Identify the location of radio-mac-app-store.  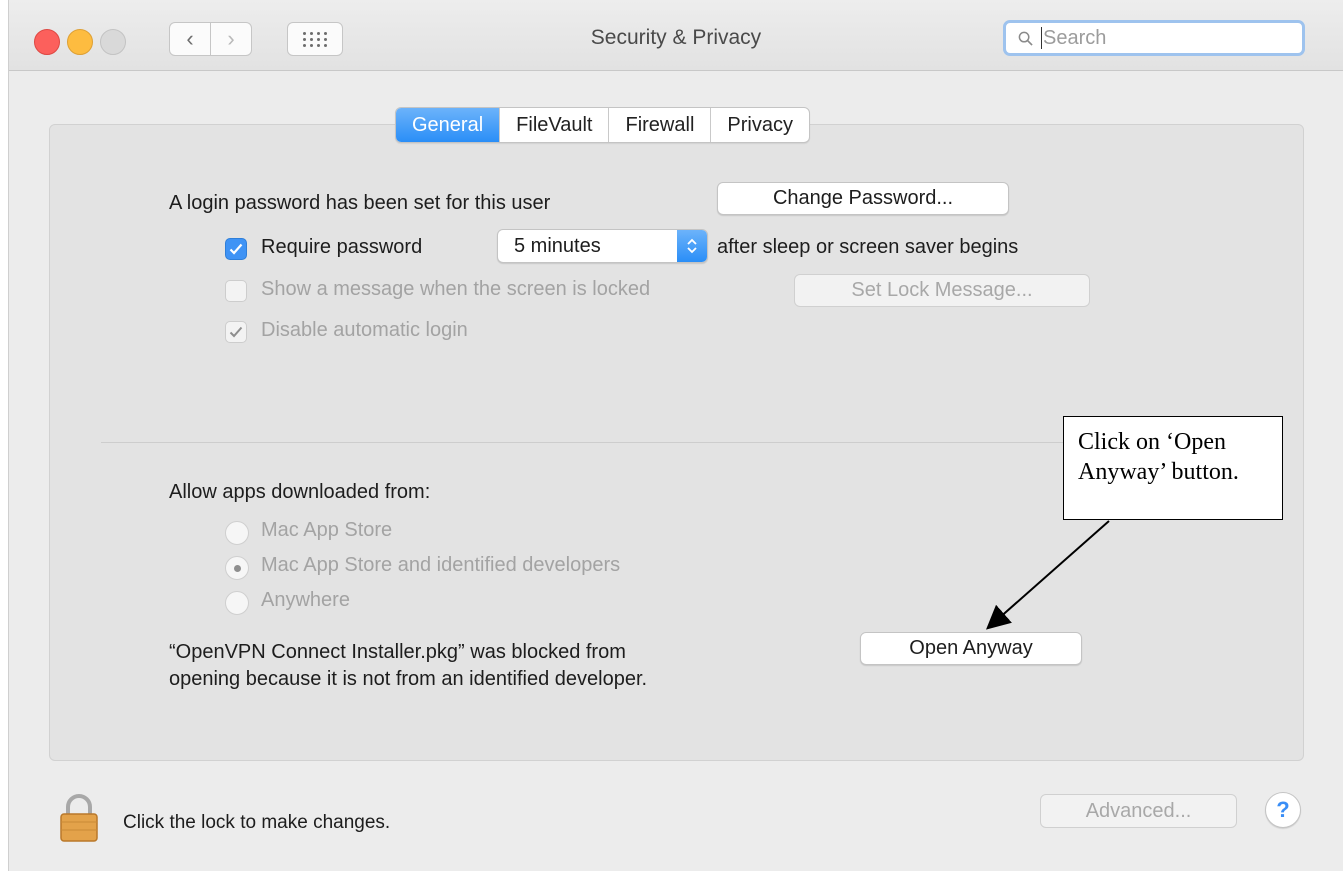
(237, 533).